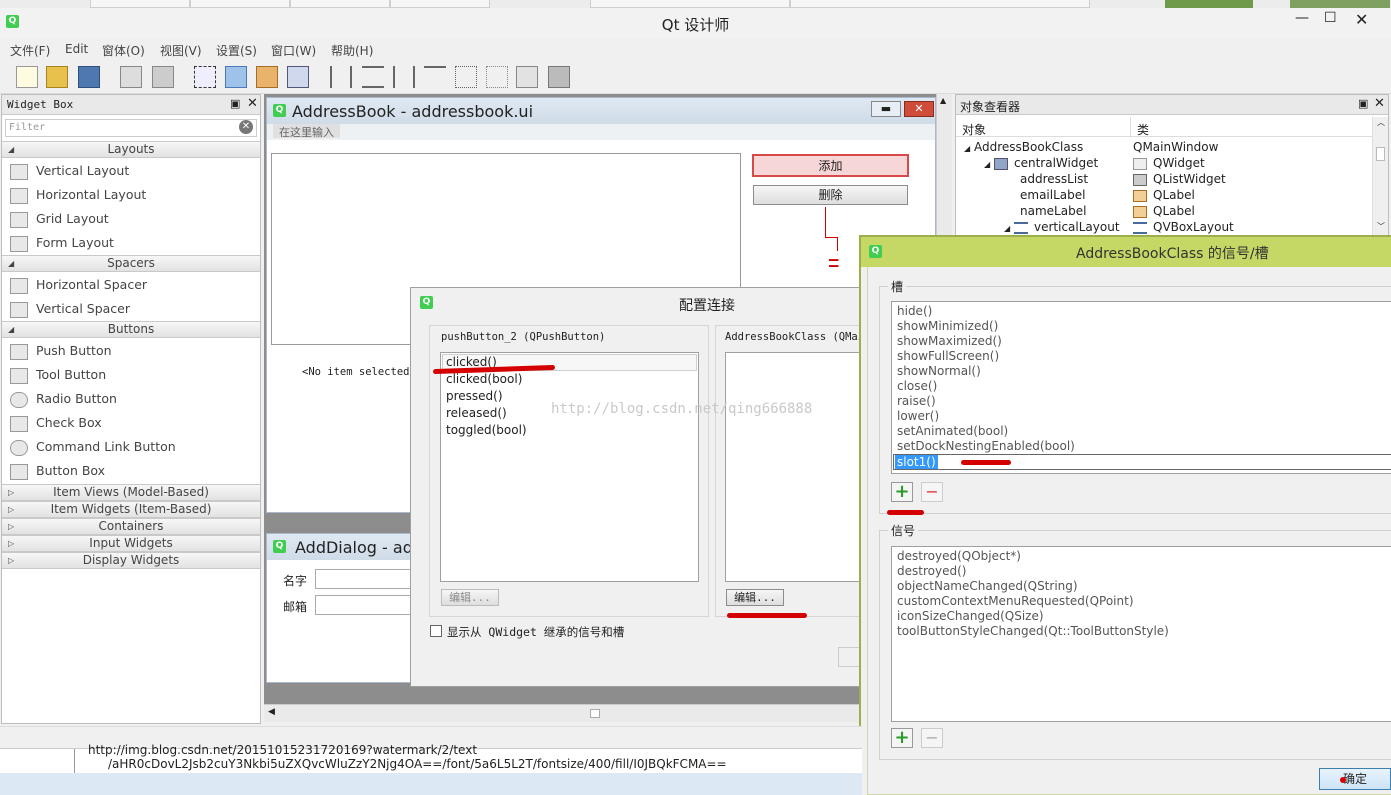  I want to click on edit-buddies-icon, so click(267, 77).